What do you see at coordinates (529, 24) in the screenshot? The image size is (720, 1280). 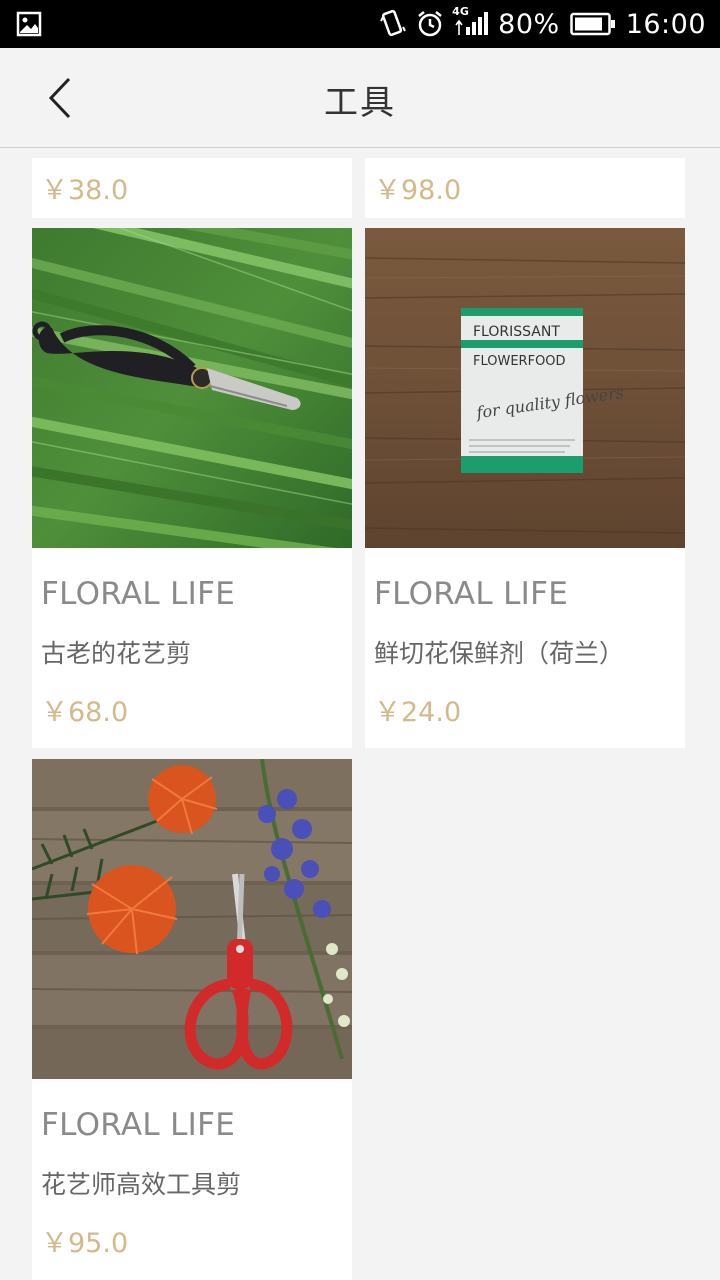 I see `battery-percent: 80%` at bounding box center [529, 24].